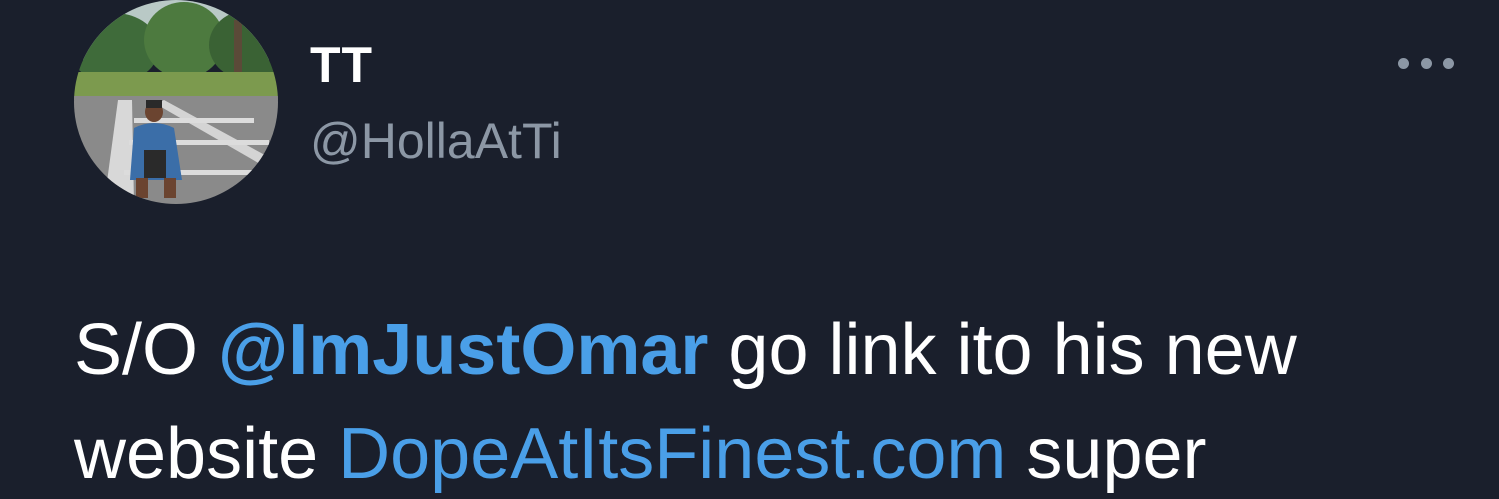 The height and width of the screenshot is (499, 1499). I want to click on mention-link: @ImJustOmar, so click(463, 350).